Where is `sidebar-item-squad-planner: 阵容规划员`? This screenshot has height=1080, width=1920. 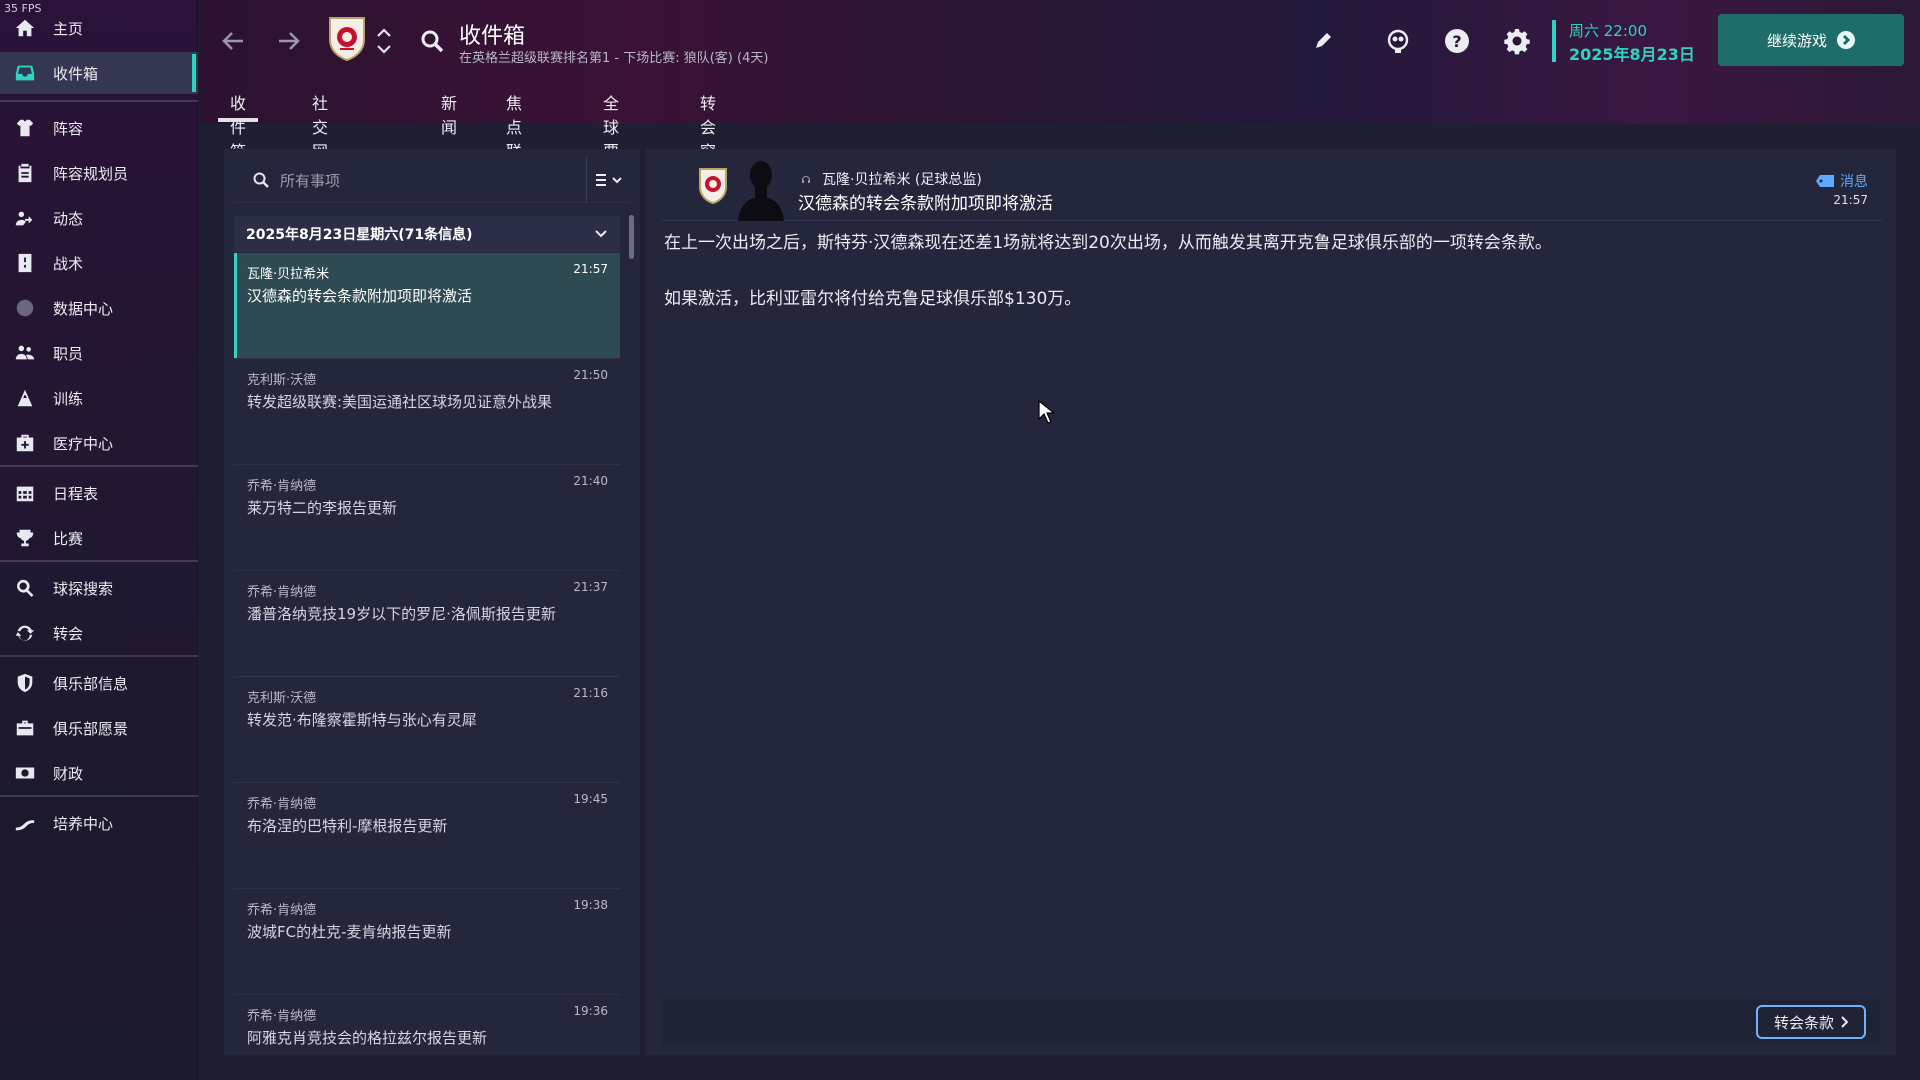
sidebar-item-squad-planner: 阵容规划员 is located at coordinates (99, 173).